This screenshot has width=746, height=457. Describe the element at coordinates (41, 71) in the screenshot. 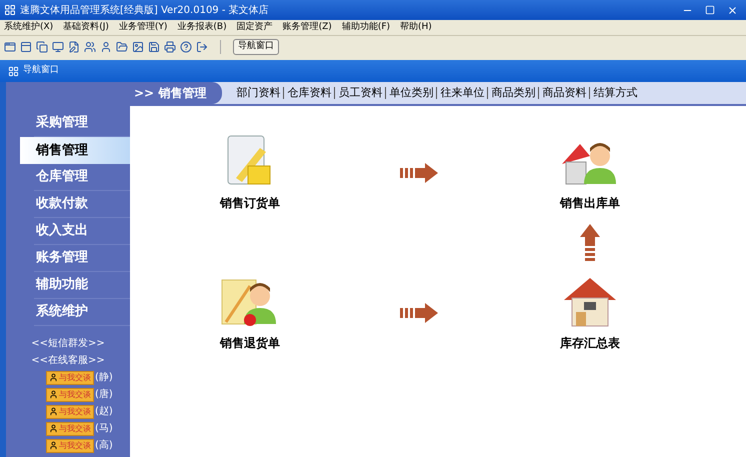

I see `nav-window-title: 导航窗口` at that location.